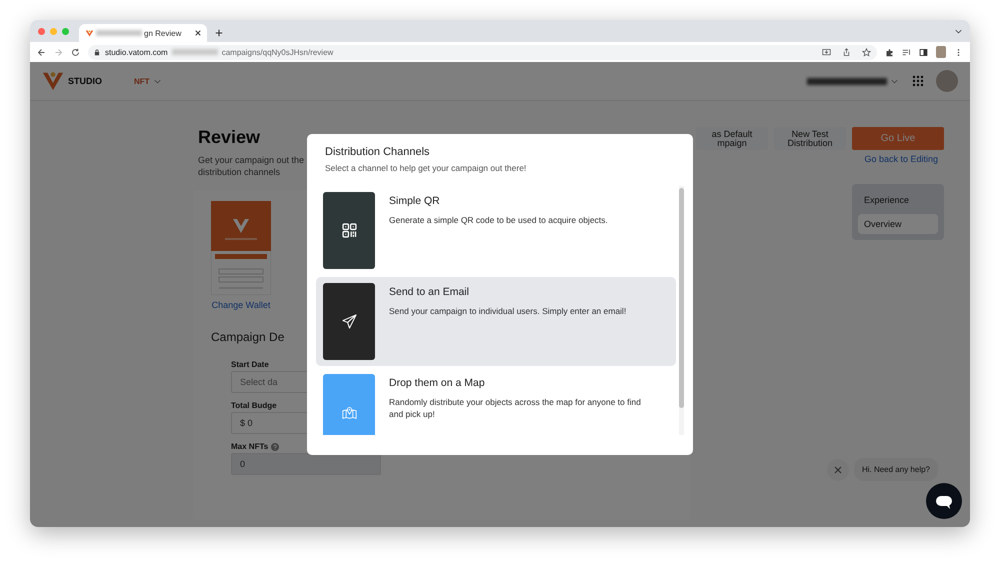 This screenshot has height=567, width=1000. I want to click on field-label: Start Date, so click(250, 364).